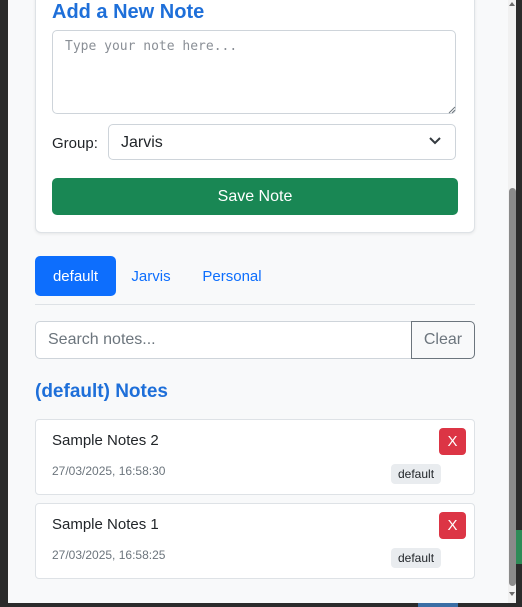  I want to click on note-timestamp: 27/03/2025, 16:58:30, so click(109, 471).